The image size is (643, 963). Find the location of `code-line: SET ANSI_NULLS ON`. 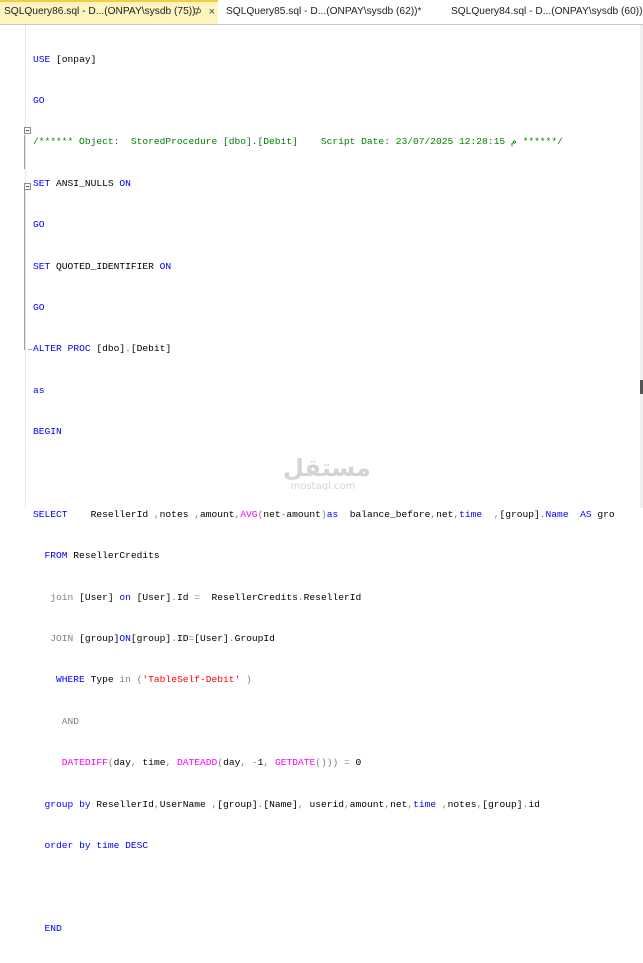

code-line: SET ANSI_NULLS ON is located at coordinates (82, 183).